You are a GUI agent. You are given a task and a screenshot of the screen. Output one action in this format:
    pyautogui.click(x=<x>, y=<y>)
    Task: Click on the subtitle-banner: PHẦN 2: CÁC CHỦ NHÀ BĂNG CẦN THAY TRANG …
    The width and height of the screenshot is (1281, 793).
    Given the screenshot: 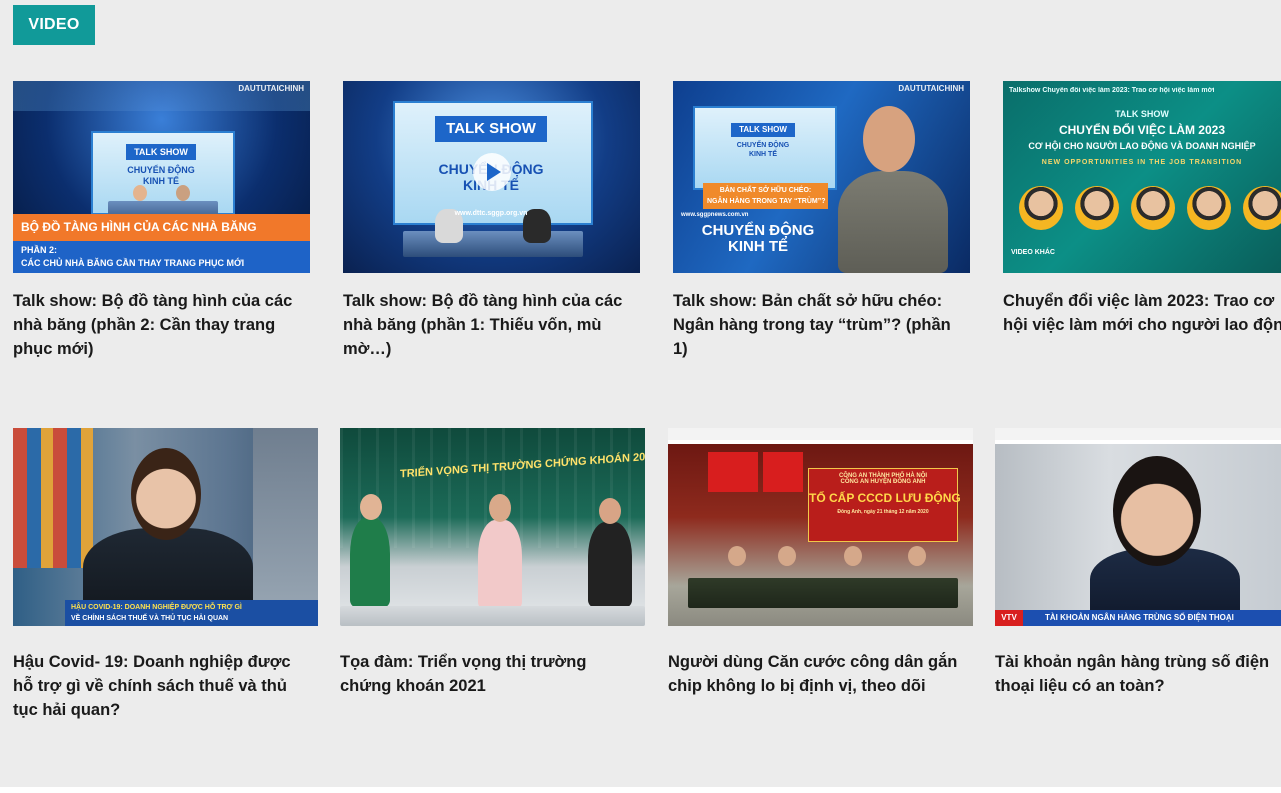 What is the action you would take?
    pyautogui.click(x=161, y=257)
    